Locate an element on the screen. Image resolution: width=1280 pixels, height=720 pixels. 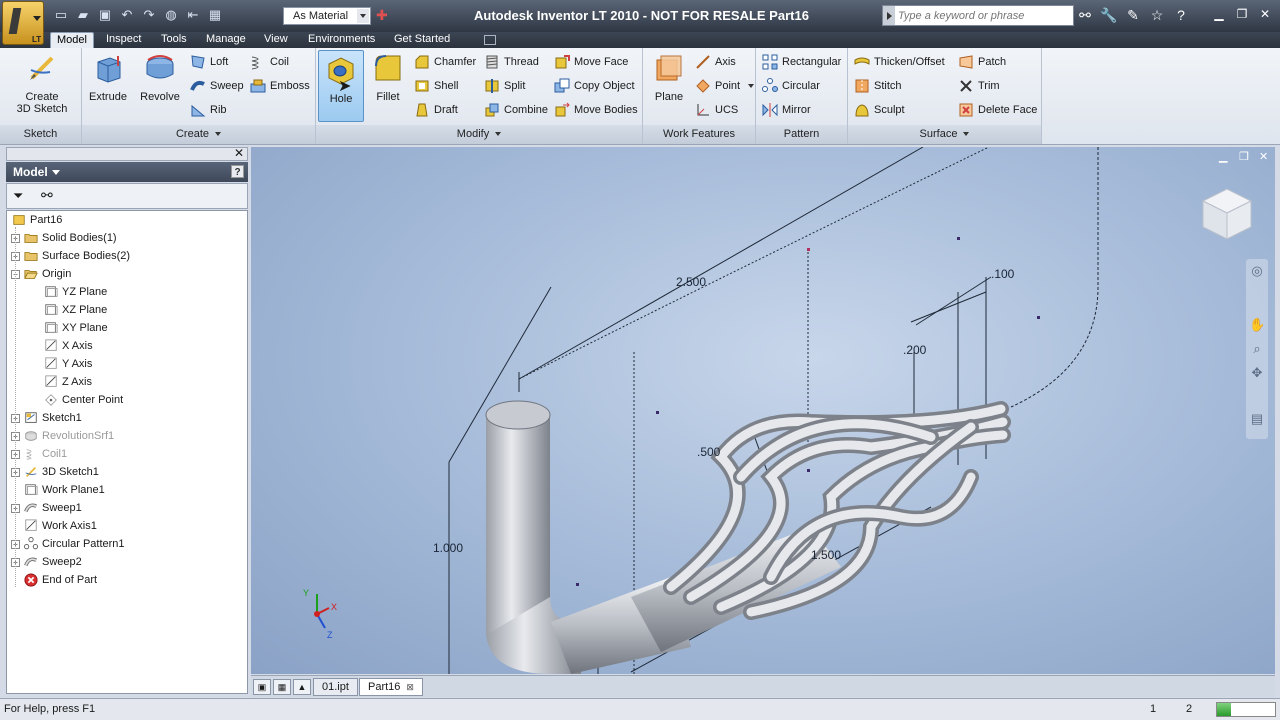
pan-icon: ✋ is located at coordinates (1257, 325).